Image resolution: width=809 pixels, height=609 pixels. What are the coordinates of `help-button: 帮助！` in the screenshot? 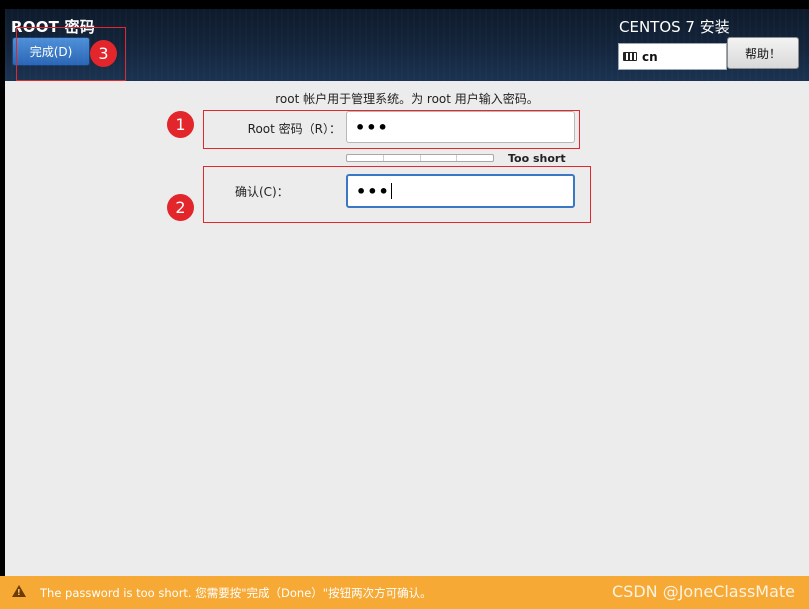 It's located at (763, 53).